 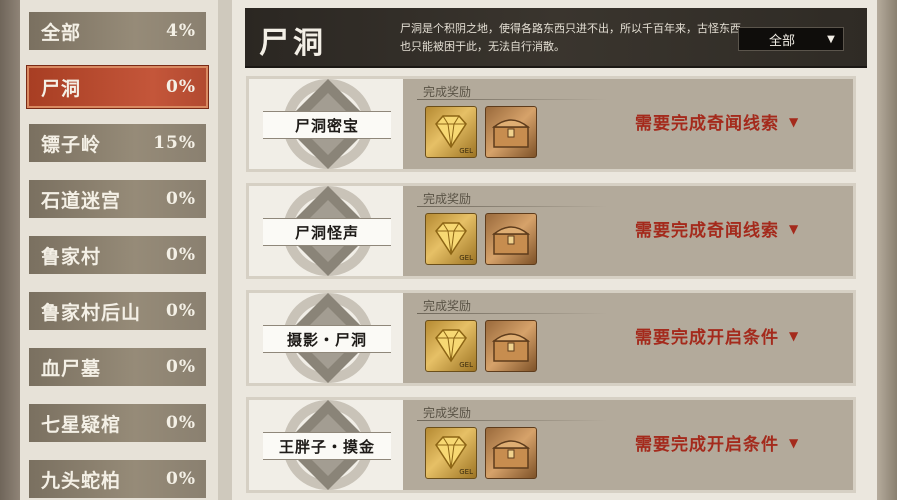 I want to click on quest-card: 王胖子・摸金 完成奖励 GEL 需要完成开启条件 ▼, so click(x=551, y=445).